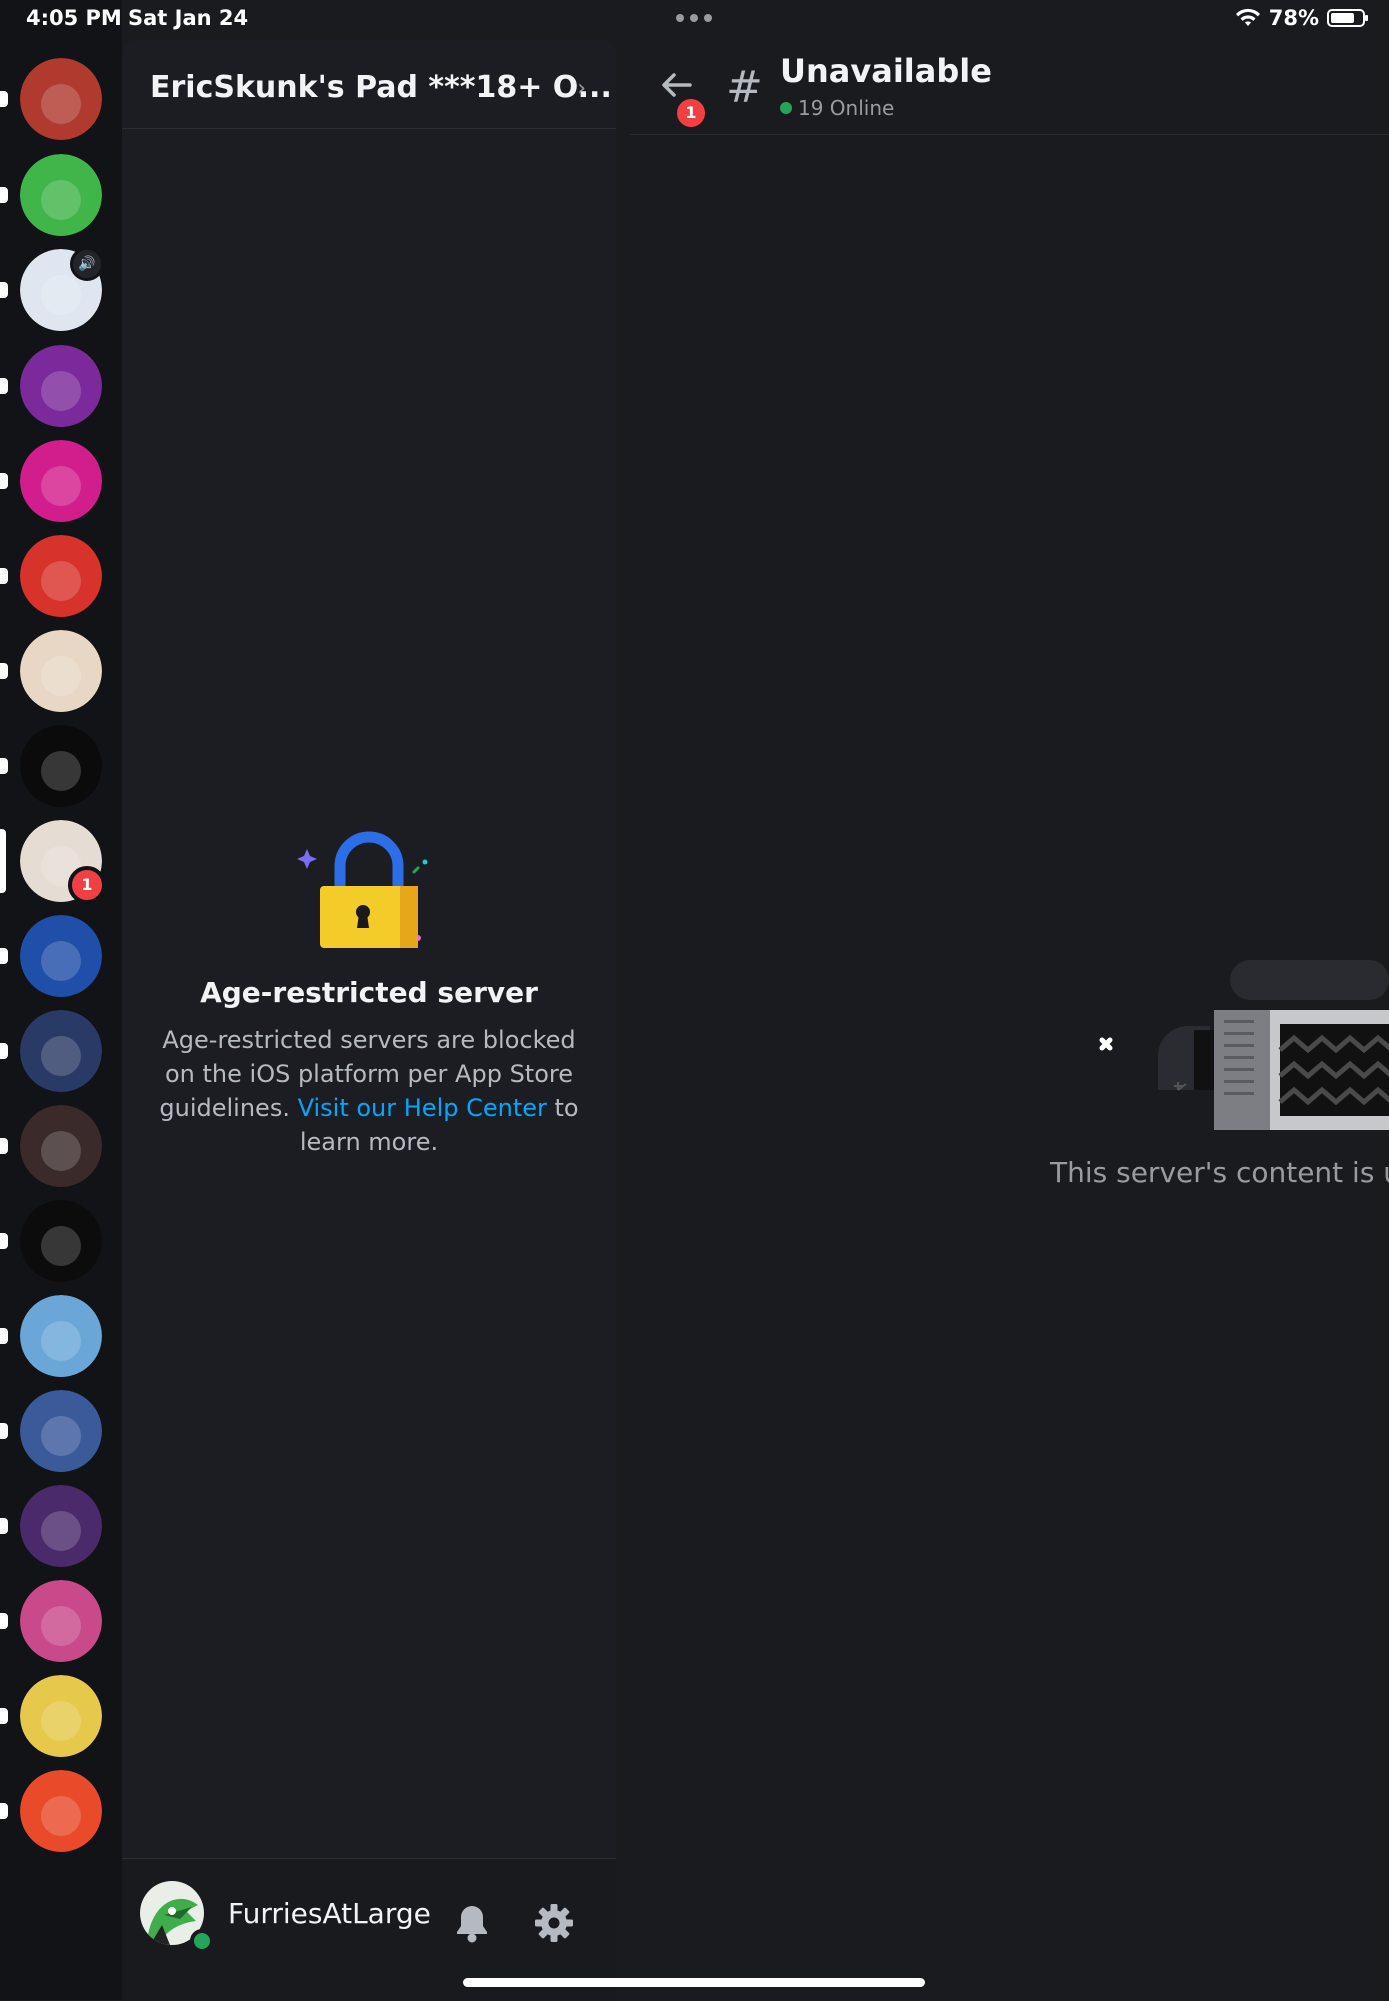 The width and height of the screenshot is (1389, 2001). What do you see at coordinates (61, 1811) in the screenshot?
I see `server-avatar-rainbow-paw` at bounding box center [61, 1811].